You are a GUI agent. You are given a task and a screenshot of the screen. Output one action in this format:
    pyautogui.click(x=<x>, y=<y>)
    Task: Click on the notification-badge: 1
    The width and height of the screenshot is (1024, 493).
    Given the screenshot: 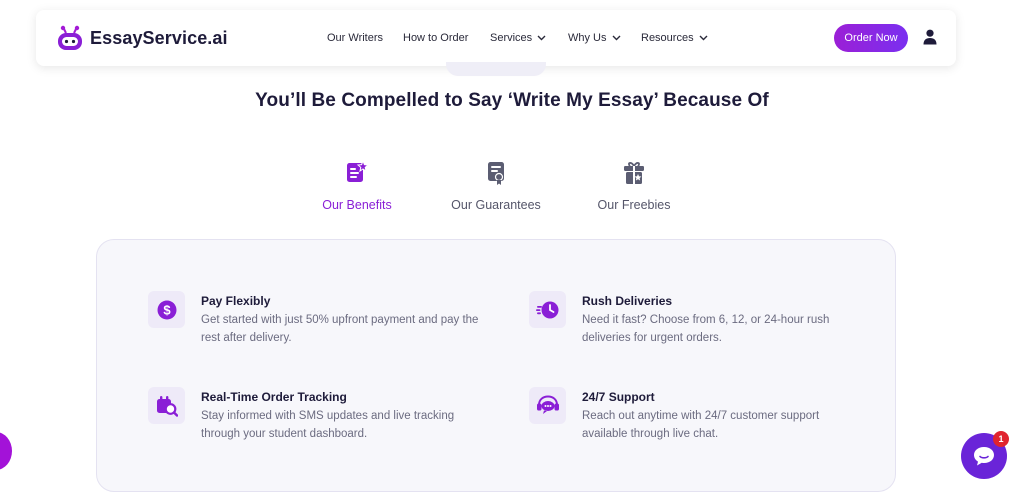 What is the action you would take?
    pyautogui.click(x=1001, y=439)
    